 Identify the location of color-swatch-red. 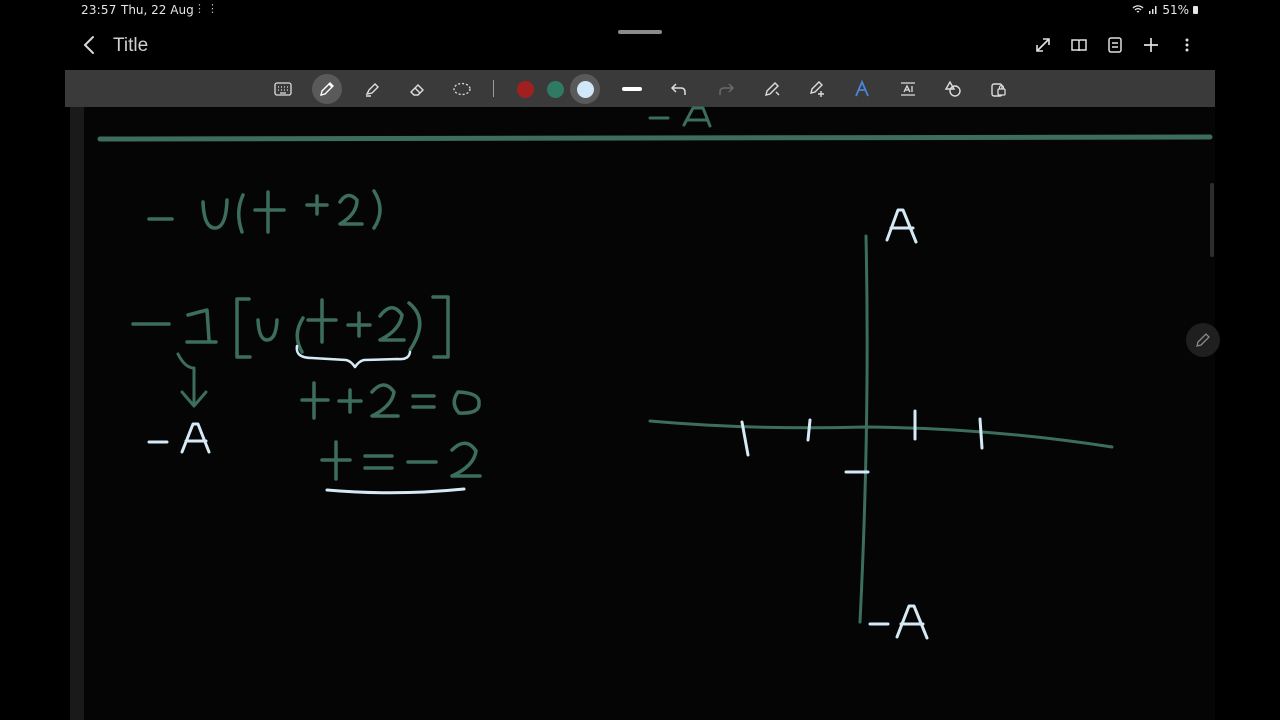
(525, 89).